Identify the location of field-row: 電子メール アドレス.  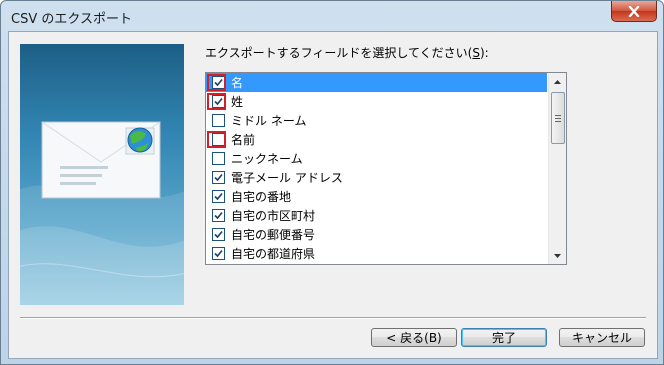
(376, 177).